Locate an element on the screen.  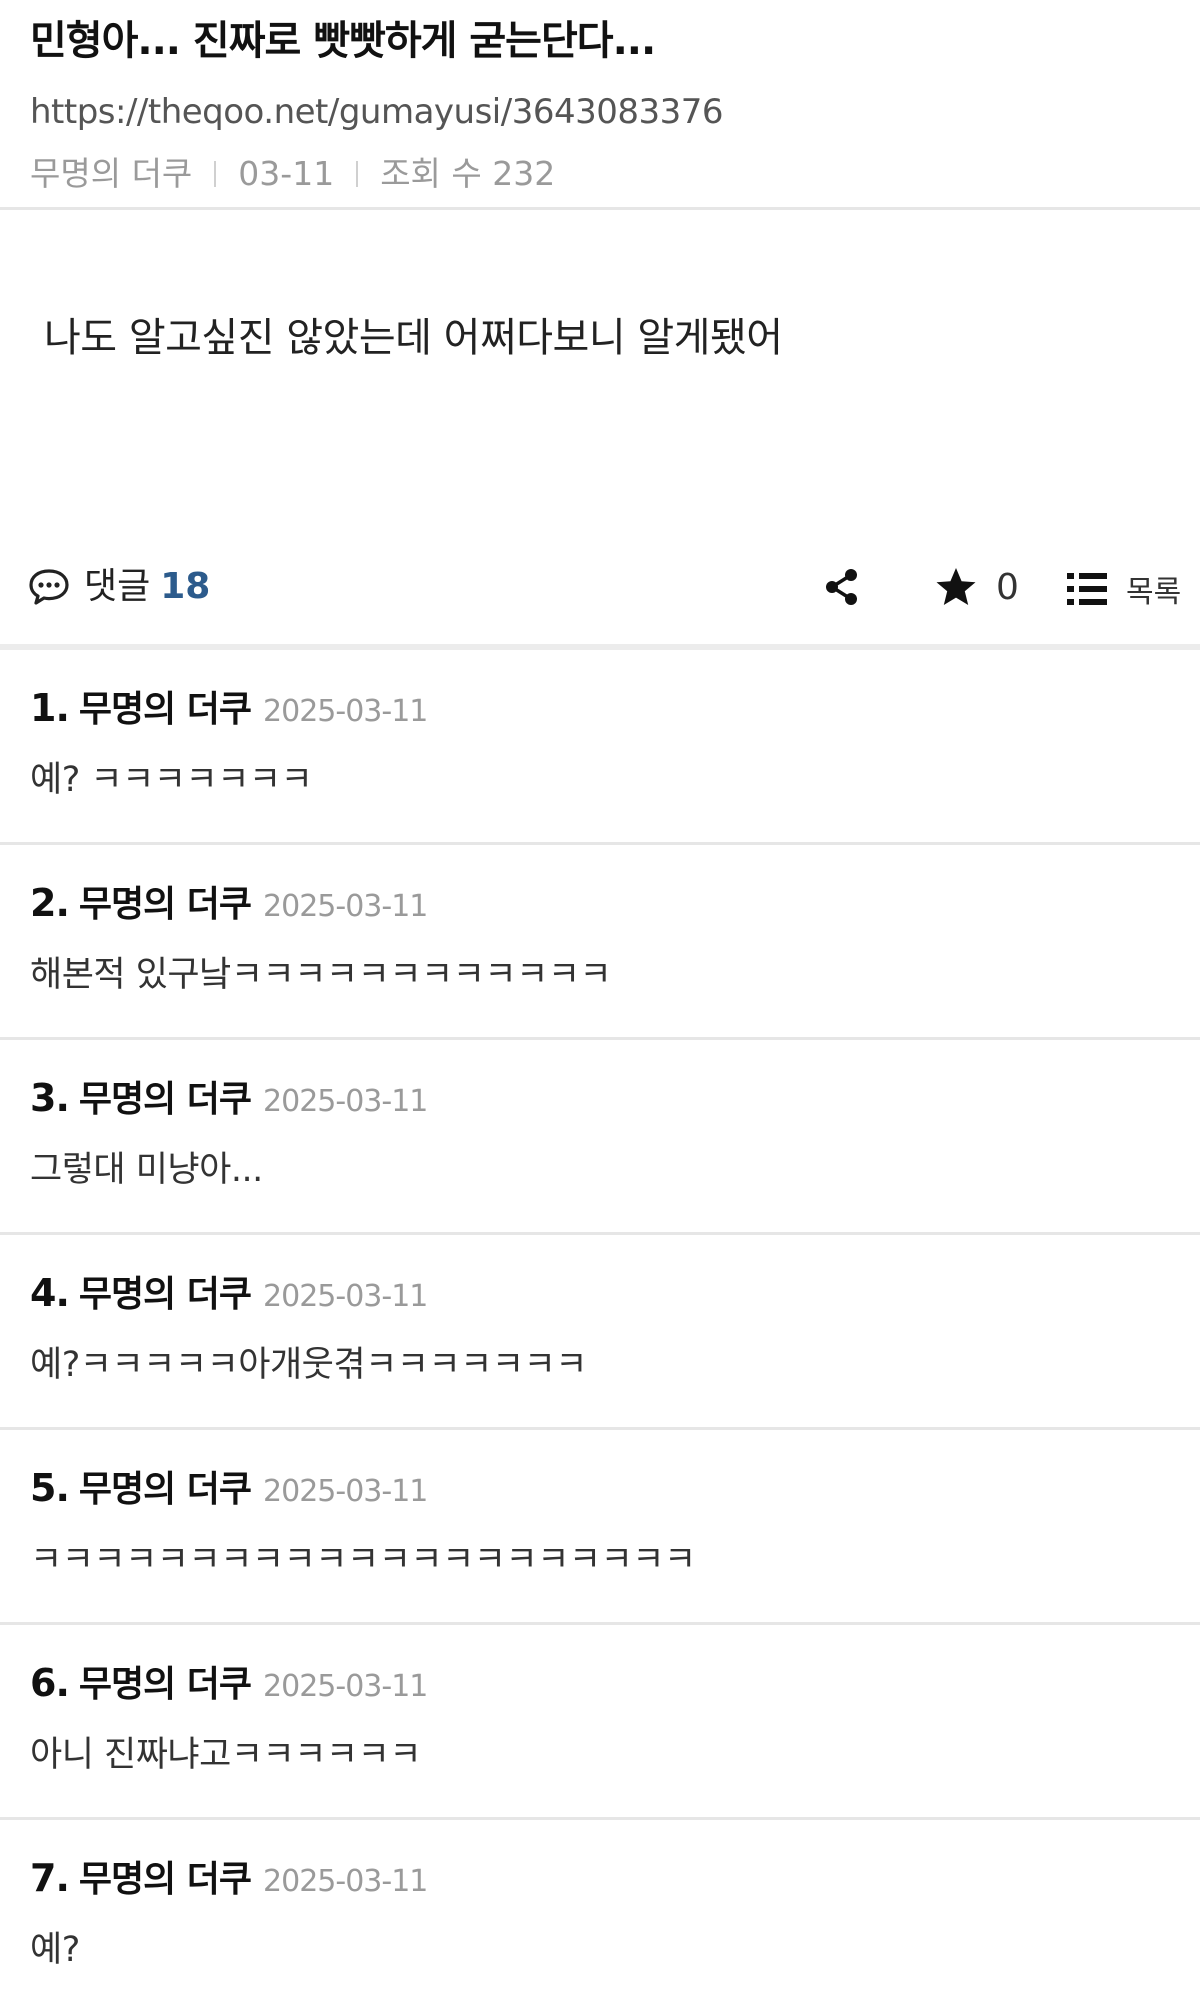
comment-header: 5. 무명의 더쿠 2025-03-11 is located at coordinates (600, 1490).